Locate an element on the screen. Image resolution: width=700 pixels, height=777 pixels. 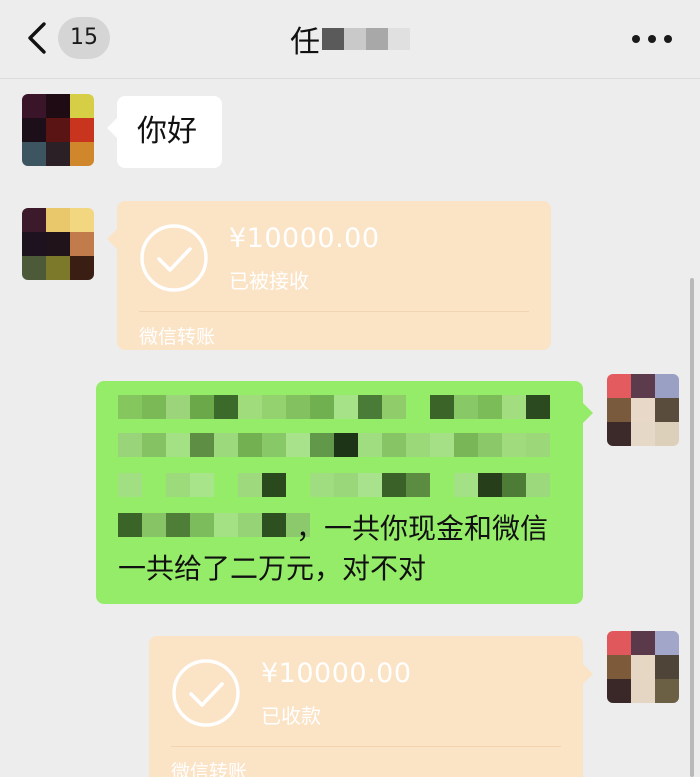
transfer-status: 已收款 is located at coordinates (291, 716).